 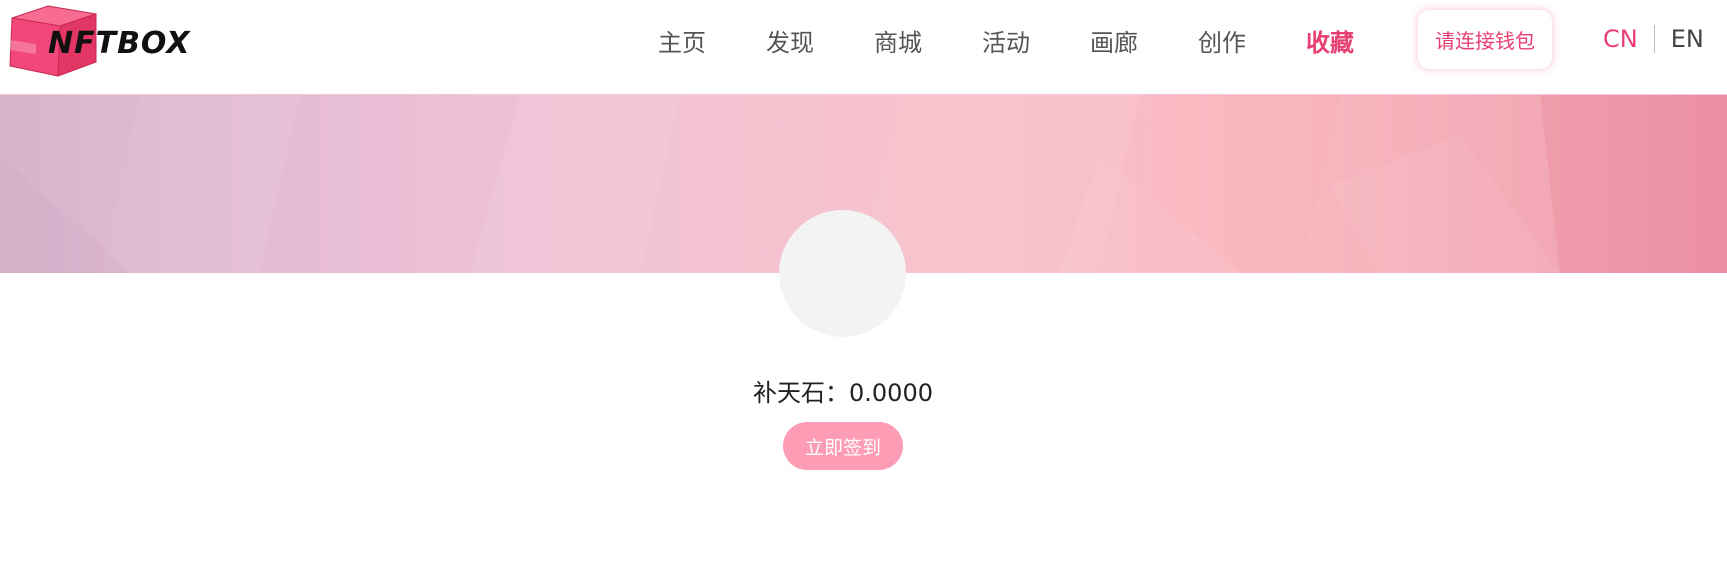 I want to click on nav-item-mall: 商城, so click(x=898, y=40).